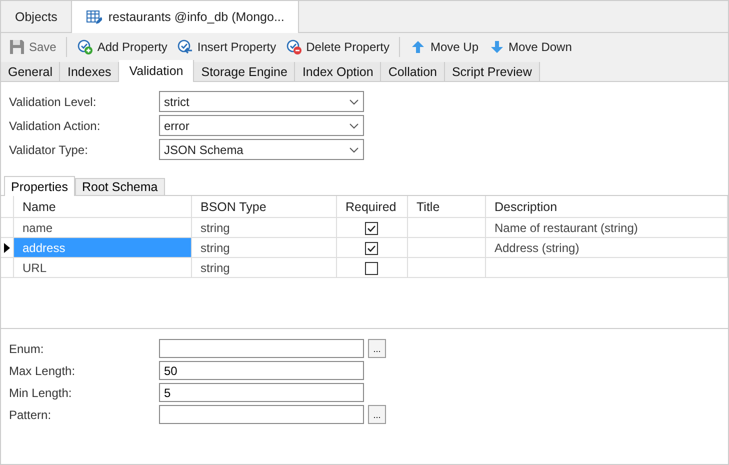 This screenshot has width=729, height=465. I want to click on dropdown: error, so click(261, 125).